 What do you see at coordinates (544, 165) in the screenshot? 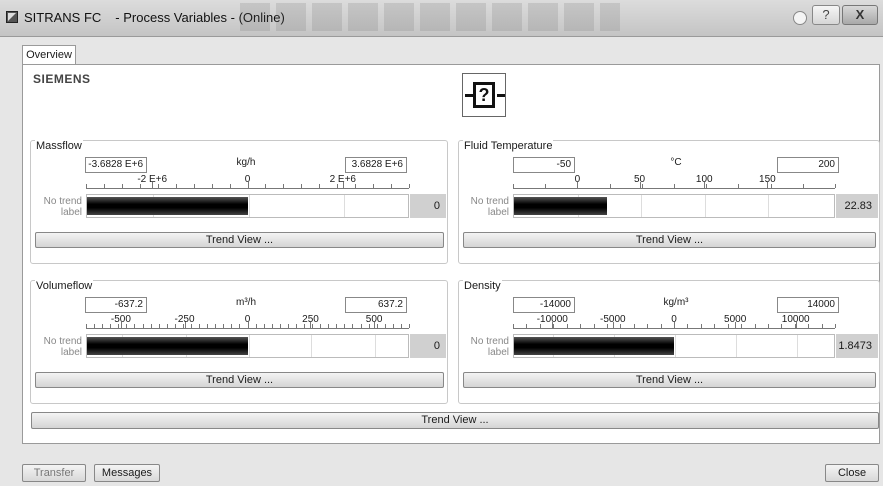
I see `range-min-field: -50` at bounding box center [544, 165].